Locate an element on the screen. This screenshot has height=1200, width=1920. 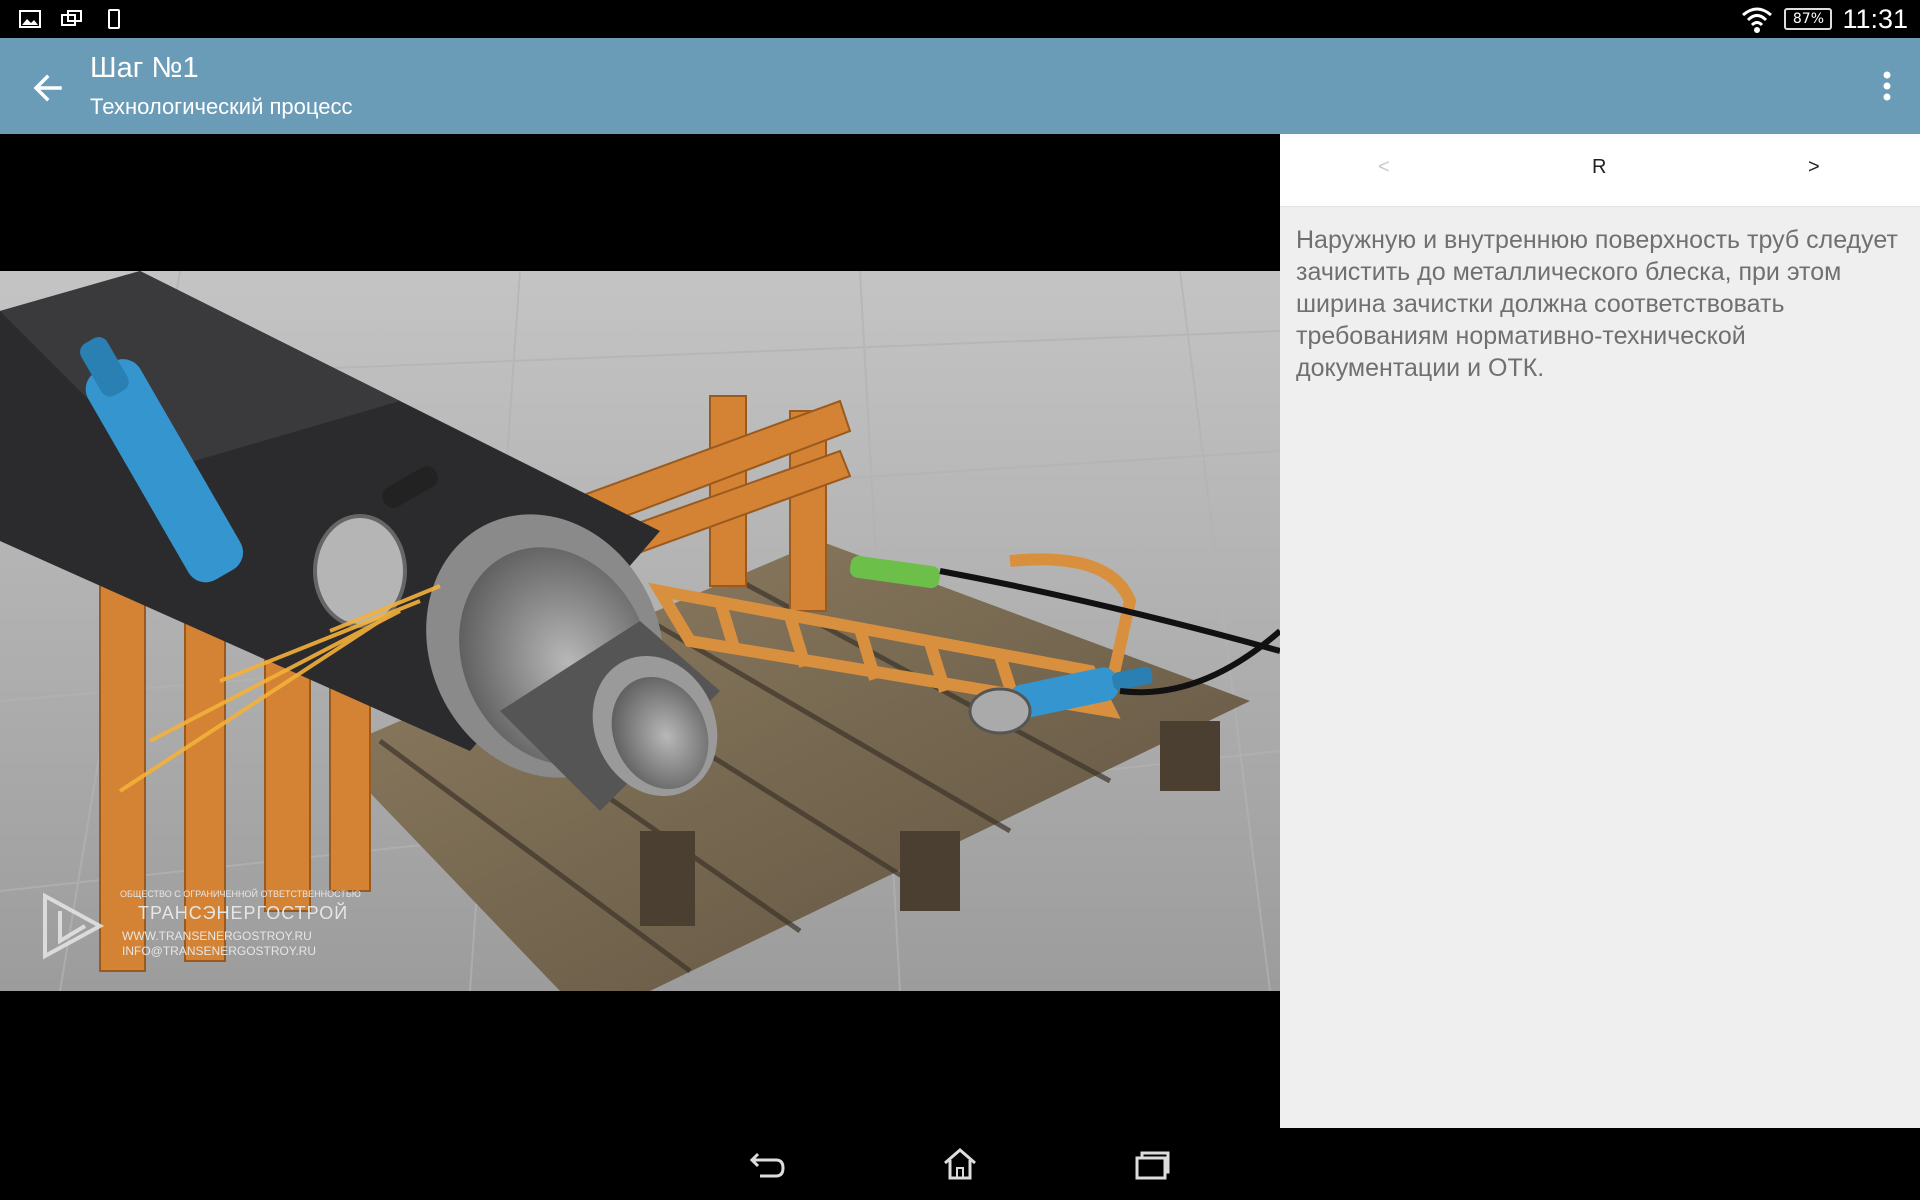
phone-icon is located at coordinates (114, 19).